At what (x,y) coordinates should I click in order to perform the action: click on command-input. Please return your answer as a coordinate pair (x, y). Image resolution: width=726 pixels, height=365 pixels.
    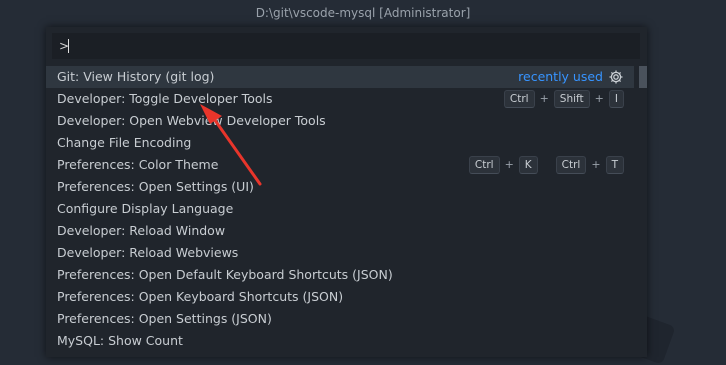
    Looking at the image, I should click on (346, 46).